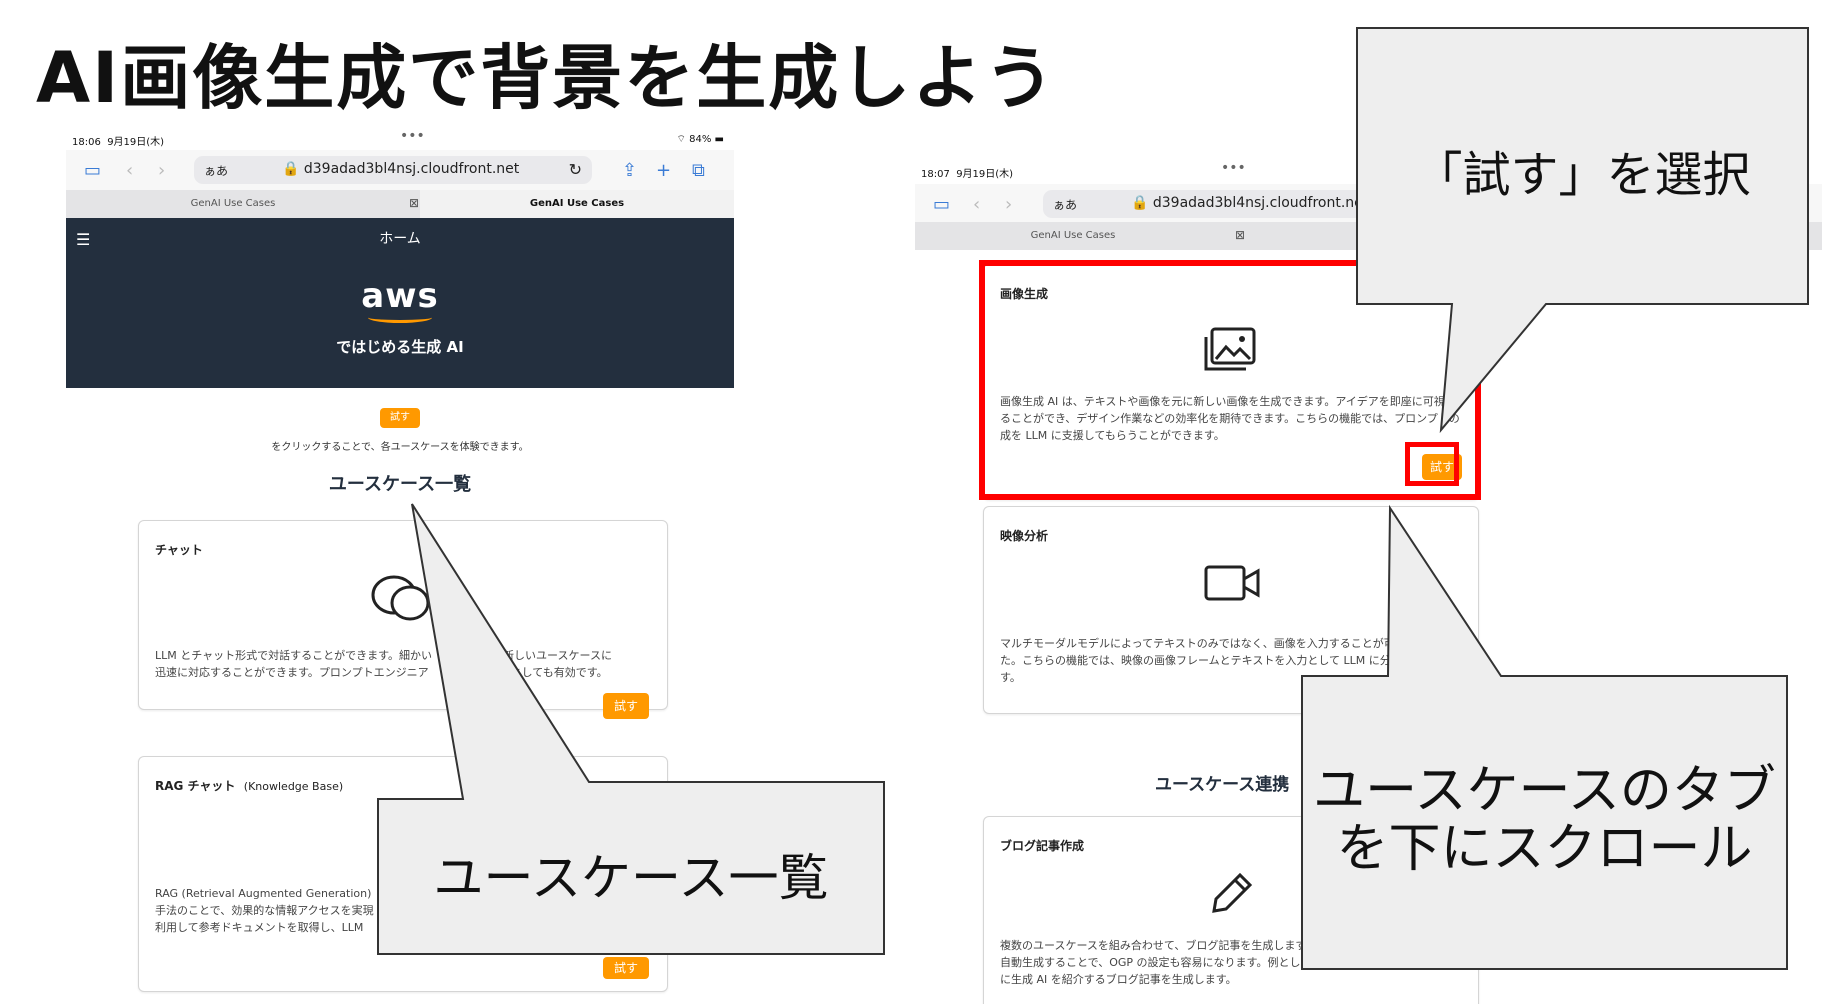 This screenshot has width=1822, height=1004. What do you see at coordinates (1582, 230) in the screenshot?
I see `callout-top-right-shape` at bounding box center [1582, 230].